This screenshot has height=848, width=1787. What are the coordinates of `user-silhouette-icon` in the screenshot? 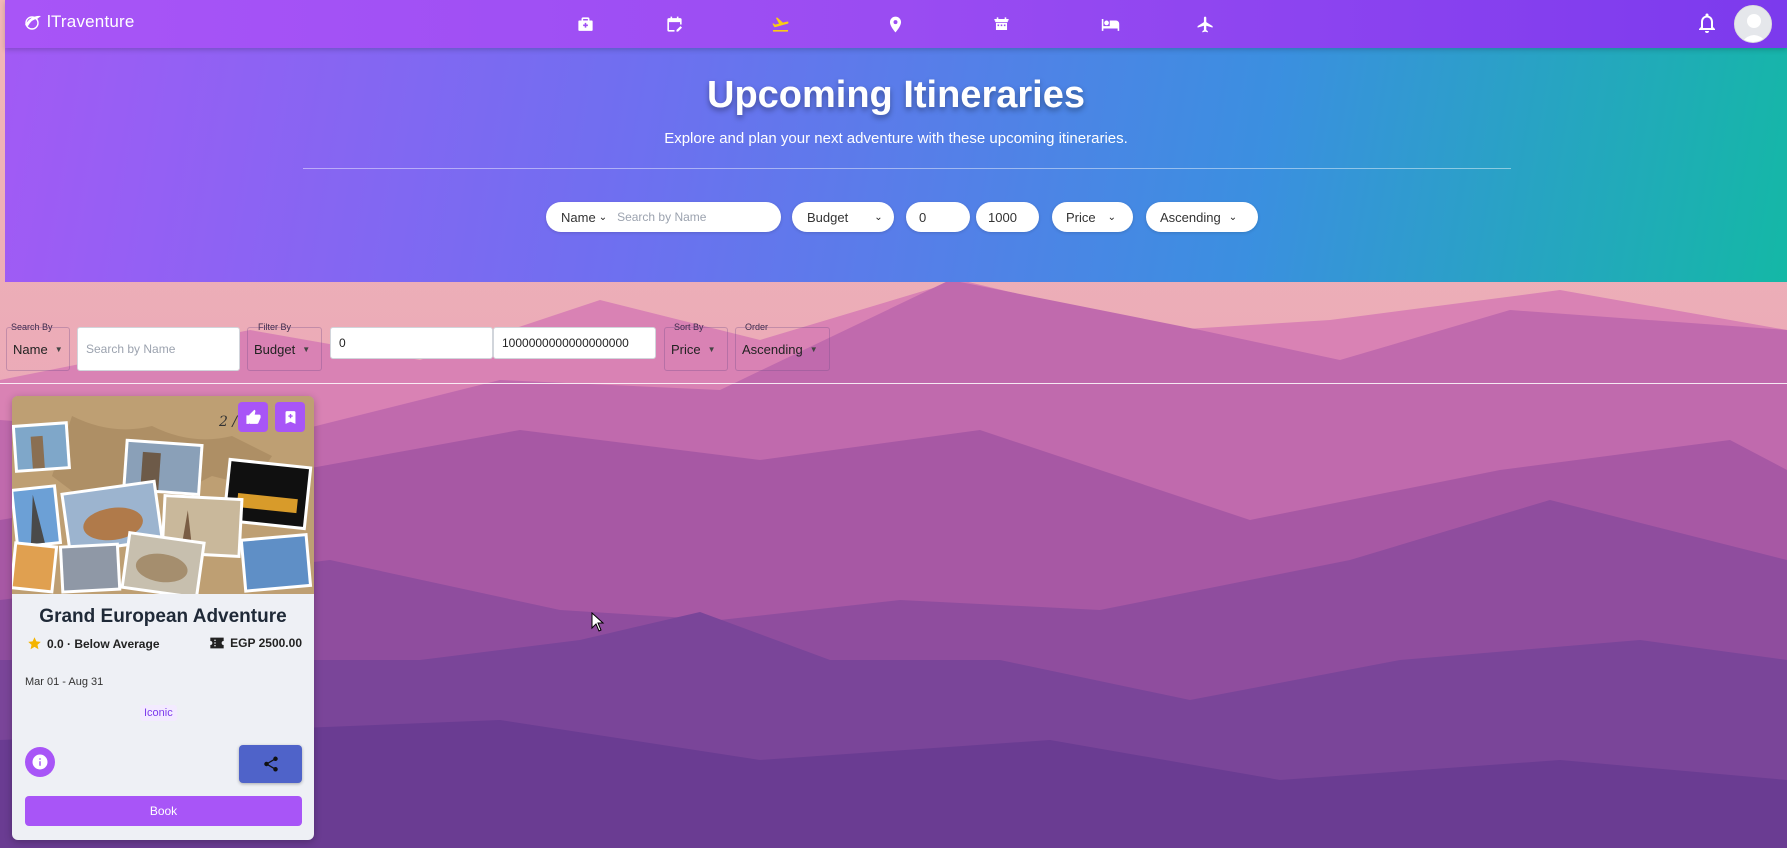 It's located at (1753, 24).